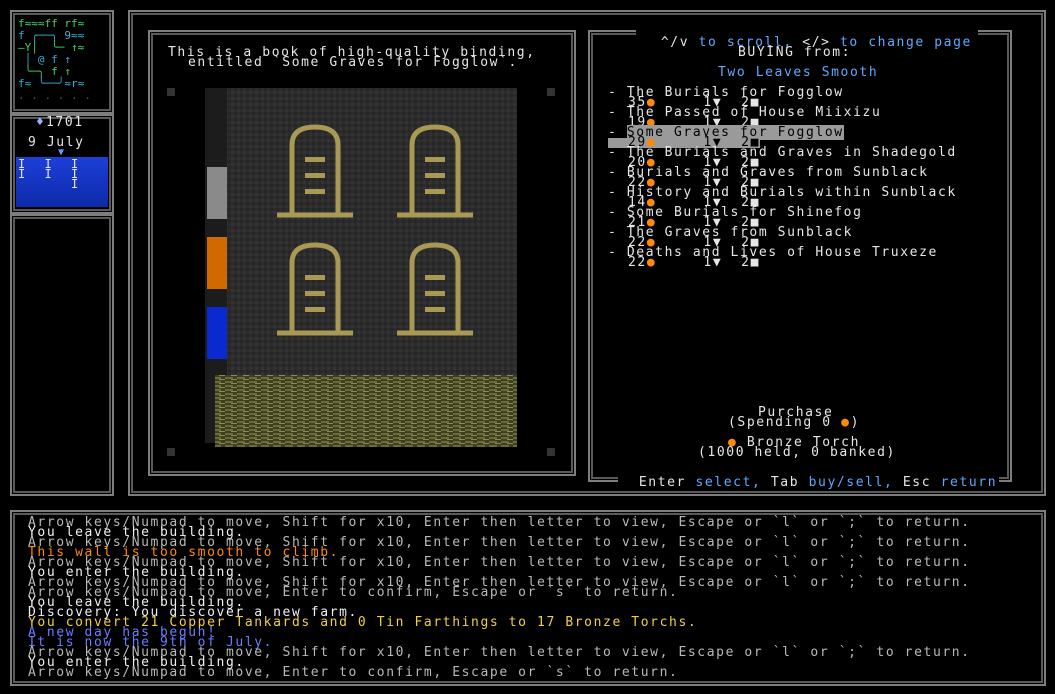 The width and height of the screenshot is (1055, 694). I want to click on spending-label: (Spending 0 ●), so click(794, 422).